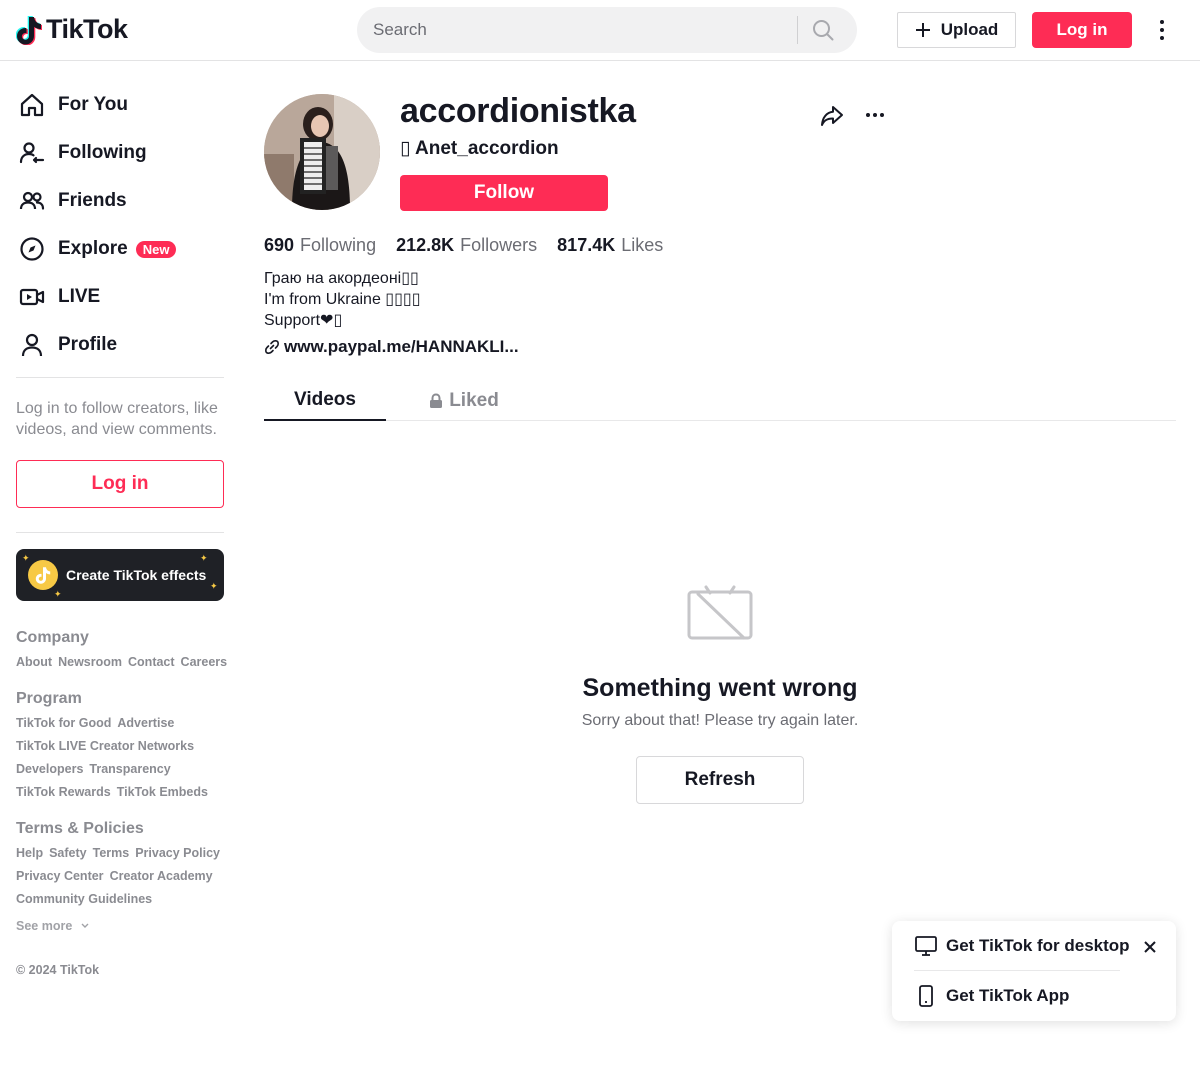 The image size is (1200, 1069). I want to click on sidebar-item-label: Friends, so click(92, 200).